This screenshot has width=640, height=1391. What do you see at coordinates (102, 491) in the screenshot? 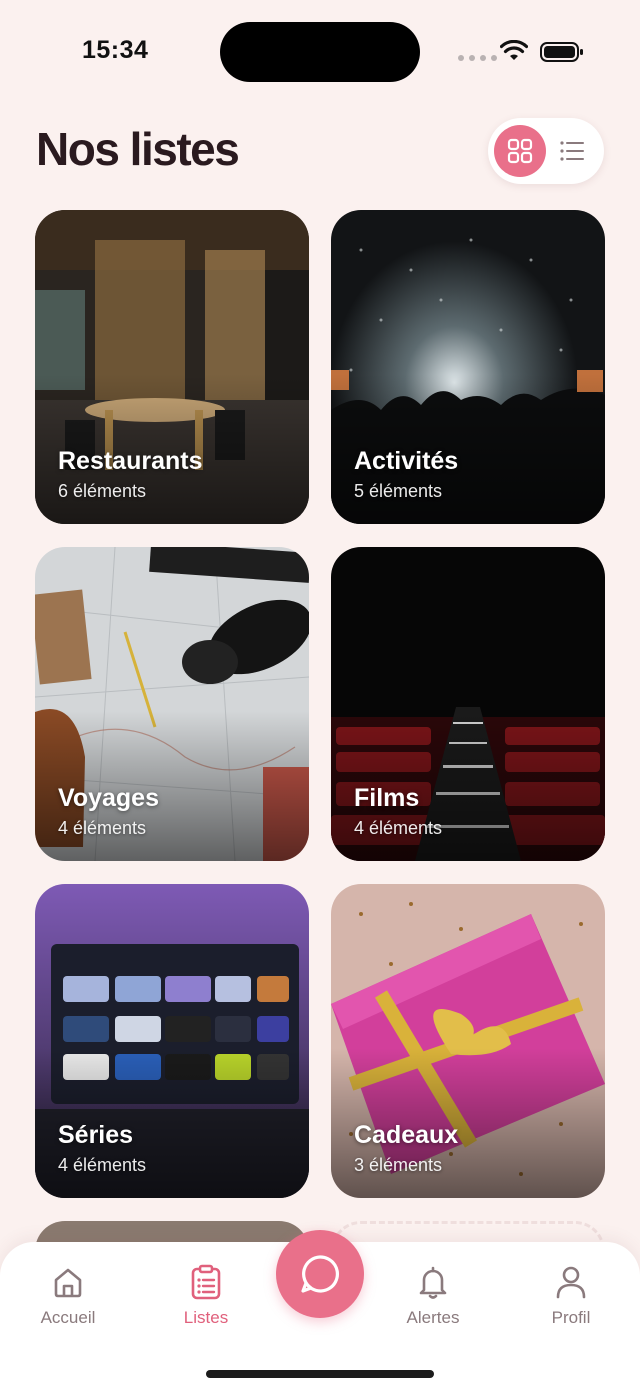
I see `card-count: 6 éléments` at bounding box center [102, 491].